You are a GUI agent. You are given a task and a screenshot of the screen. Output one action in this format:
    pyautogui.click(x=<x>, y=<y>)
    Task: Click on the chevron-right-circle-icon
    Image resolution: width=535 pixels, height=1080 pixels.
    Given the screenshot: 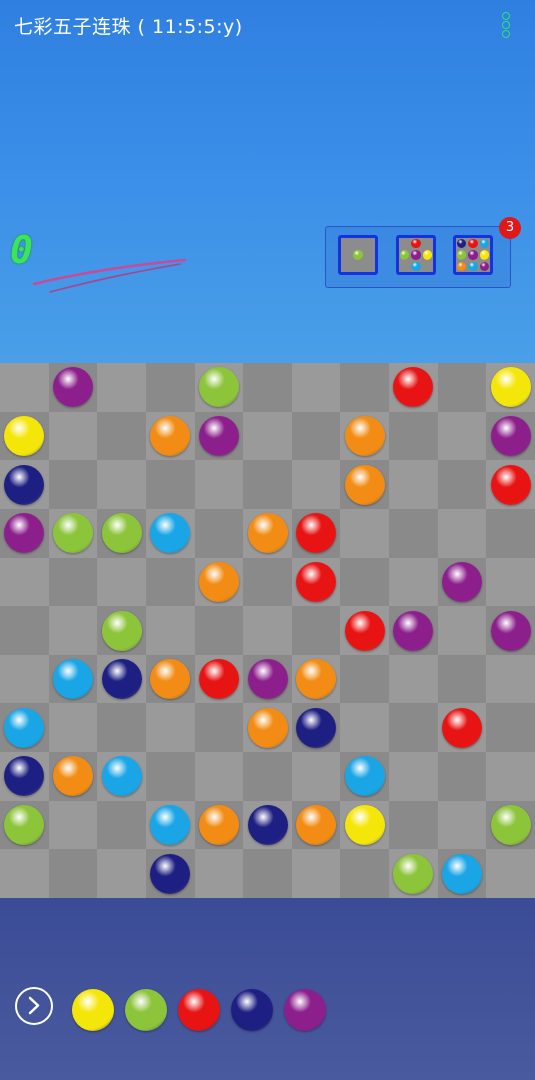 What is the action you would take?
    pyautogui.click(x=34, y=1006)
    